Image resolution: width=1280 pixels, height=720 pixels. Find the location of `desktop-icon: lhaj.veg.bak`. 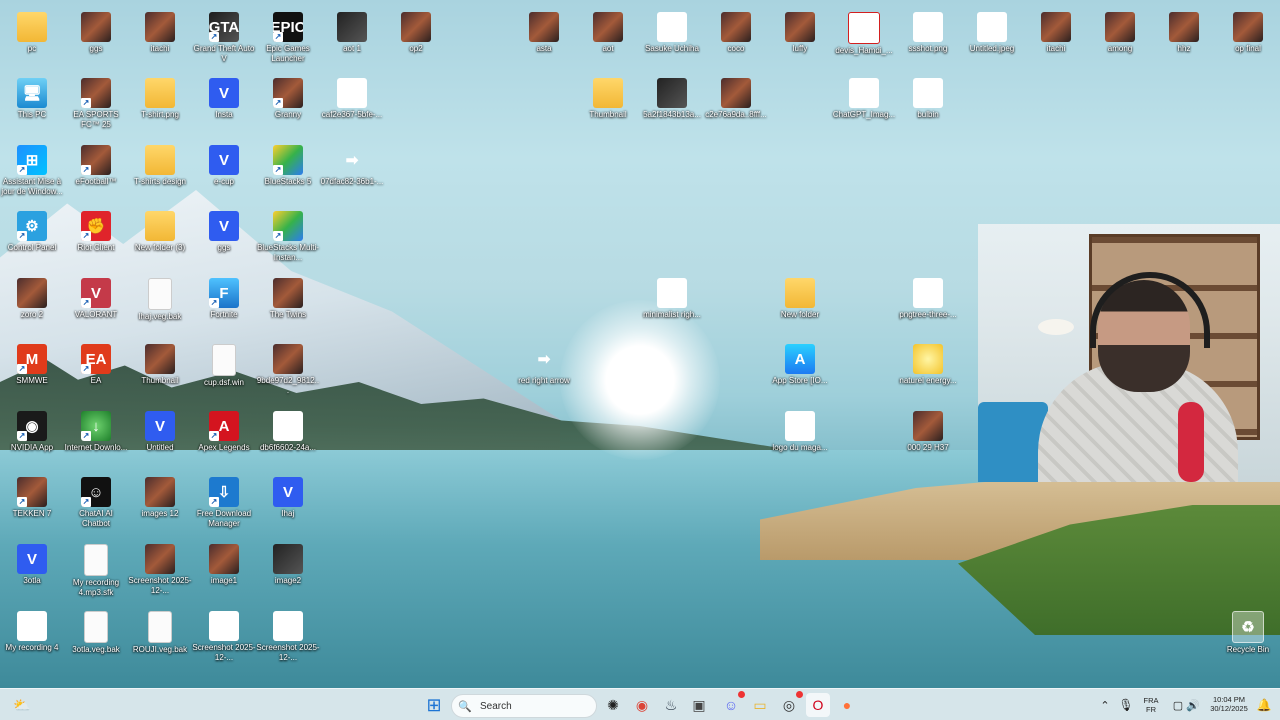

desktop-icon: lhaj.veg.bak is located at coordinates (160, 307).